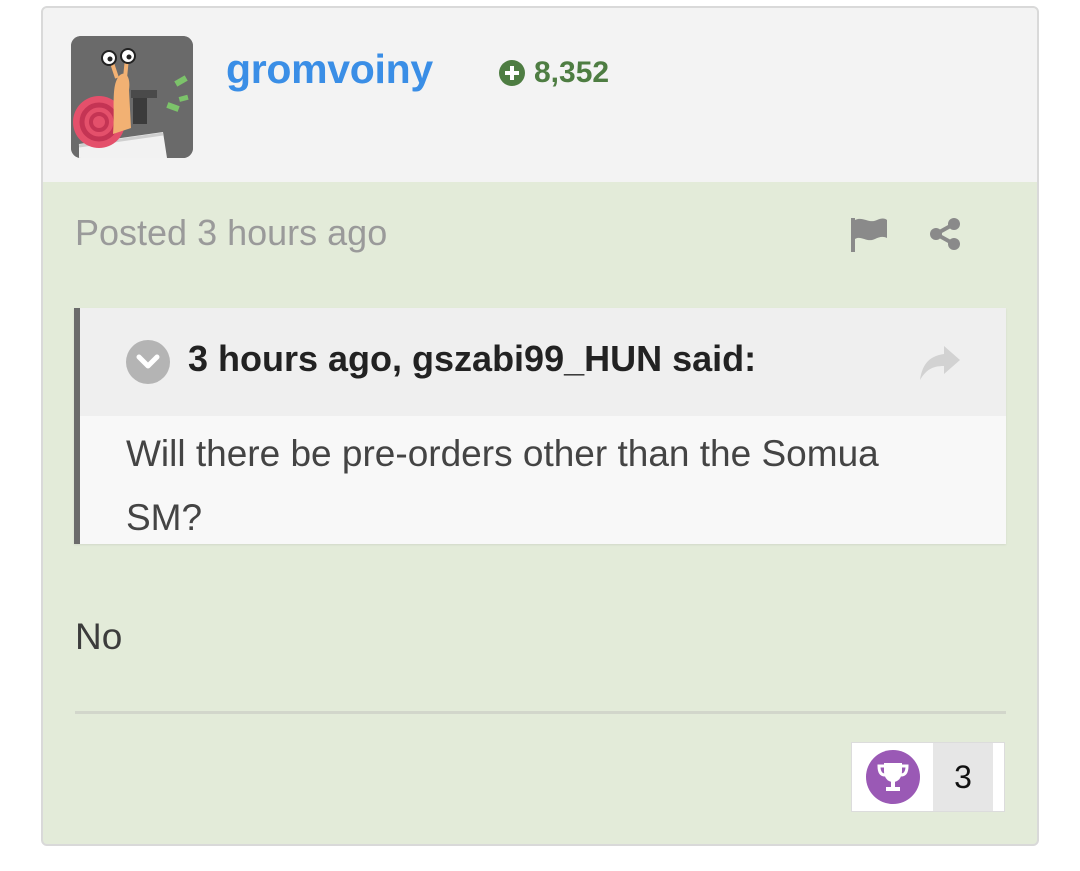 This screenshot has width=1080, height=871. I want to click on share-icon, so click(945, 234).